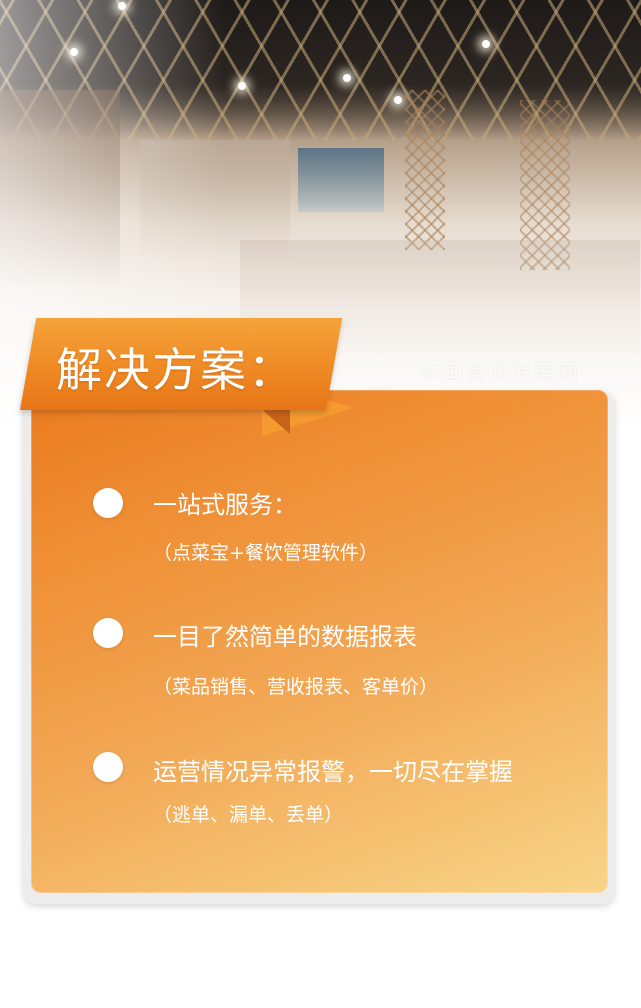 This screenshot has height=1008, width=641. I want to click on item-title: 一目了然简单的数据报表, so click(285, 637).